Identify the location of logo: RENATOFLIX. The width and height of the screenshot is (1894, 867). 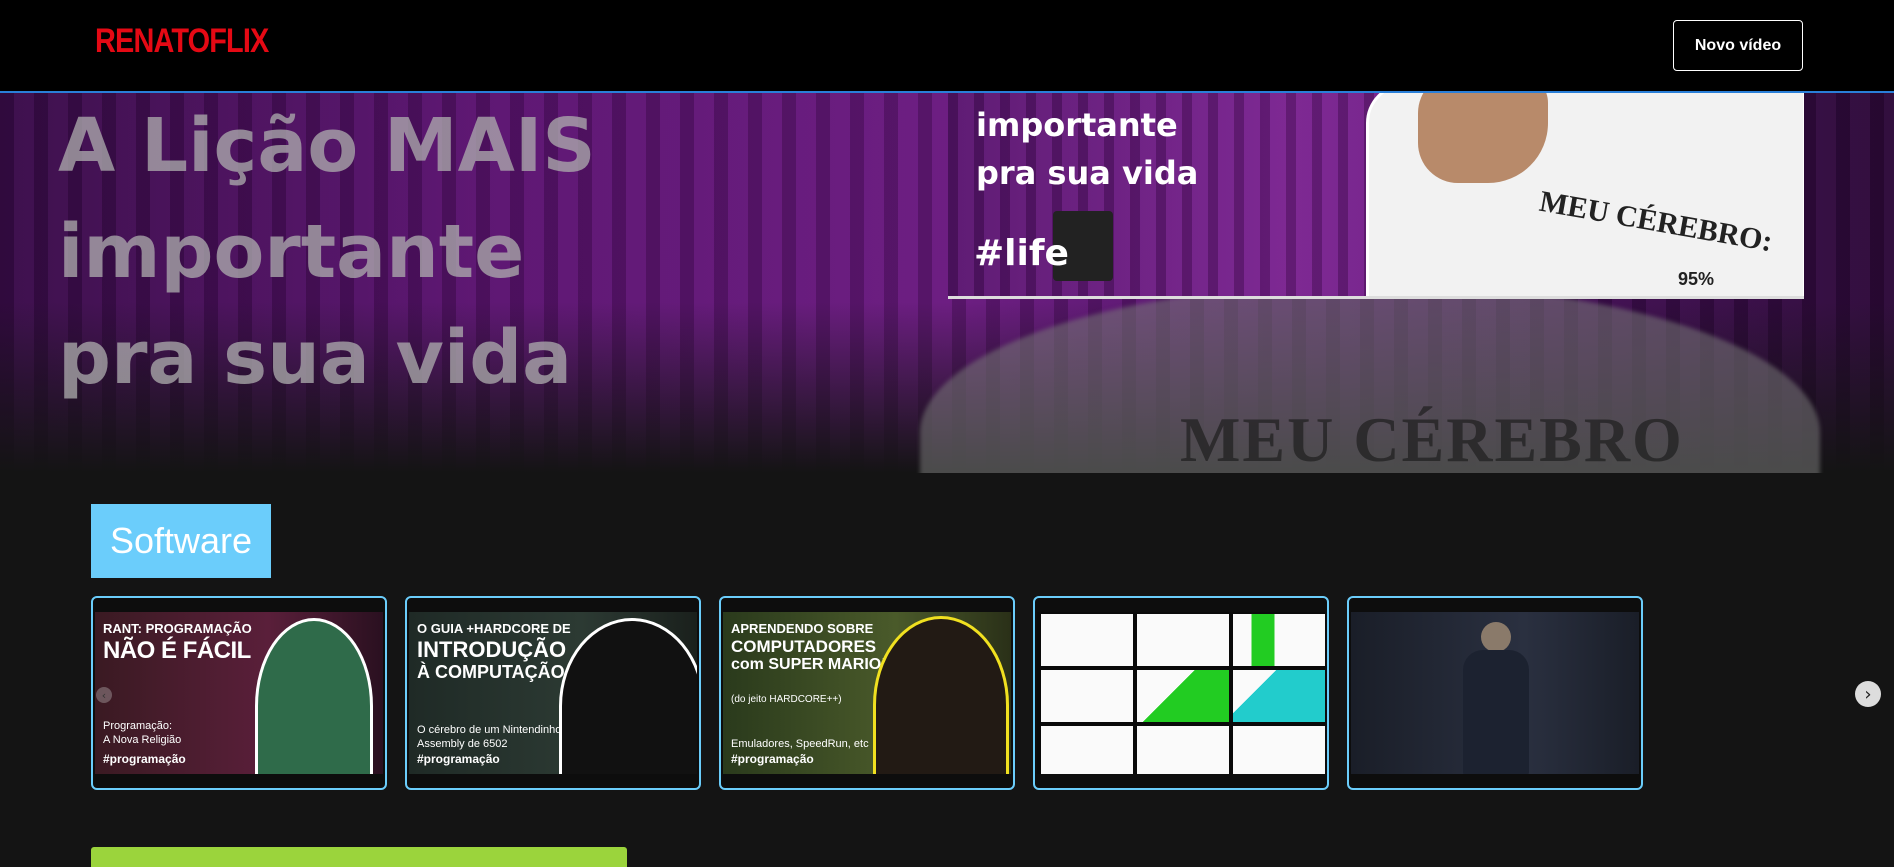
(182, 41).